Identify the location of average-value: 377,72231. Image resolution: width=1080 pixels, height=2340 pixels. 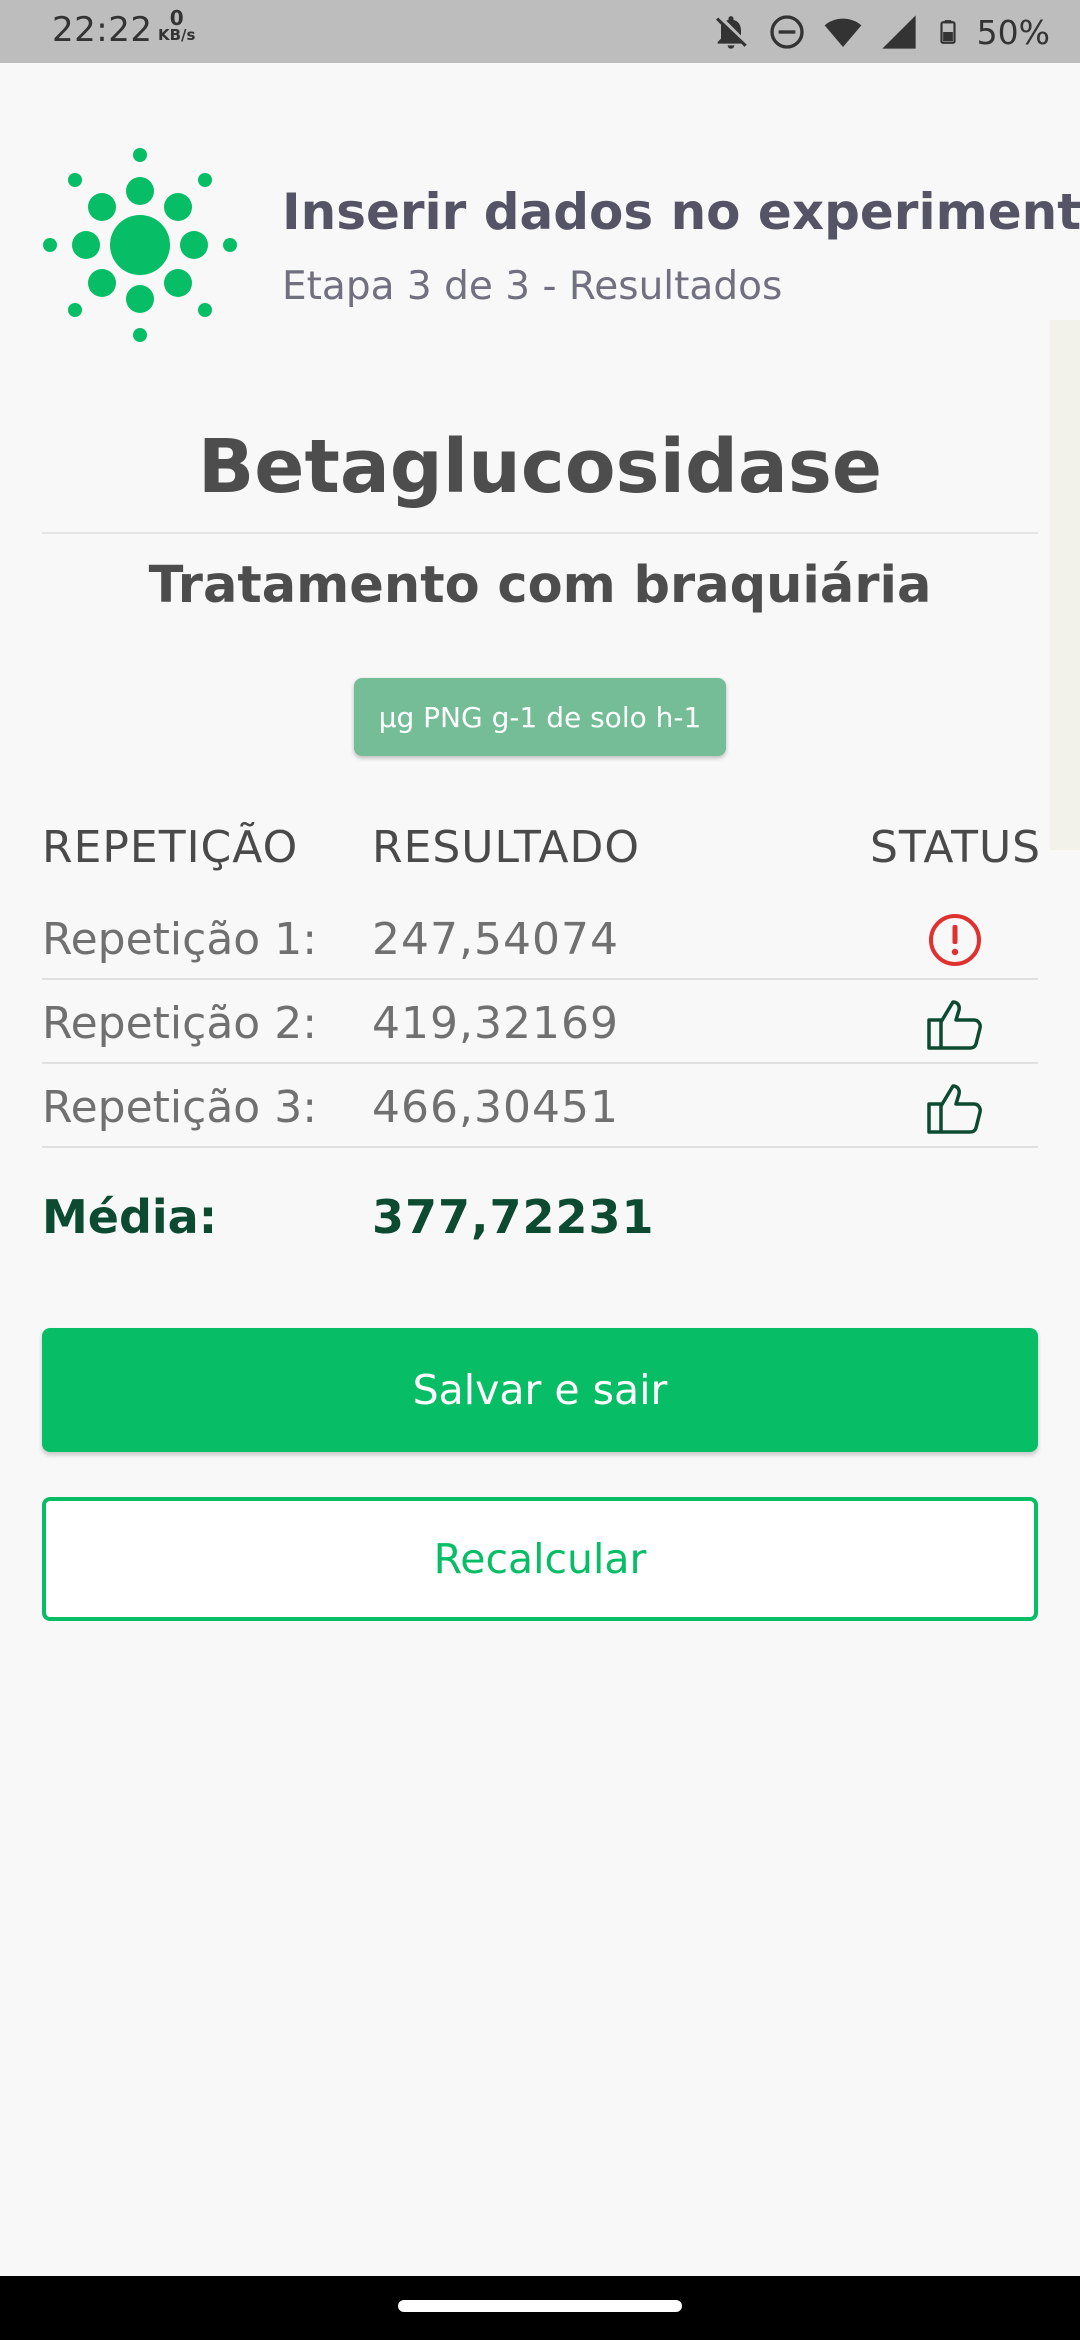
(513, 1217).